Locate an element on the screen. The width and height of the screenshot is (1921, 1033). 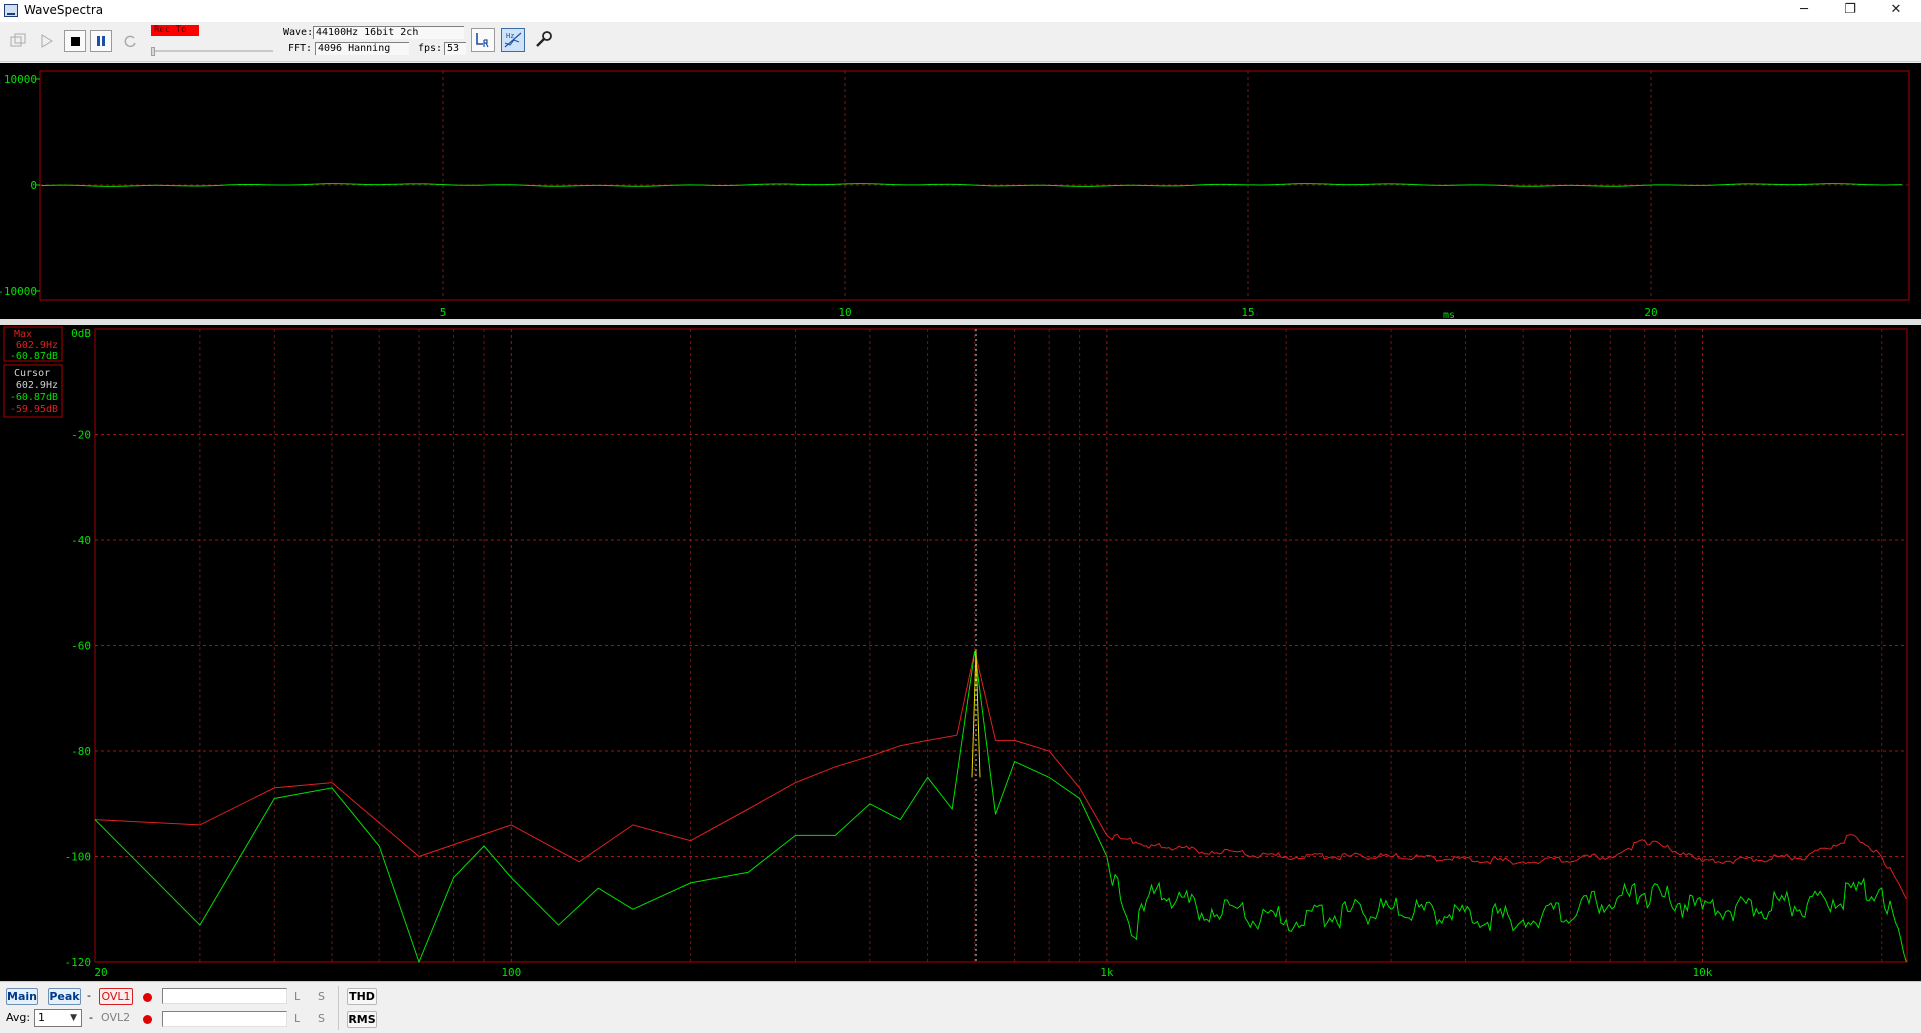
dash-2: - is located at coordinates (91, 1017).